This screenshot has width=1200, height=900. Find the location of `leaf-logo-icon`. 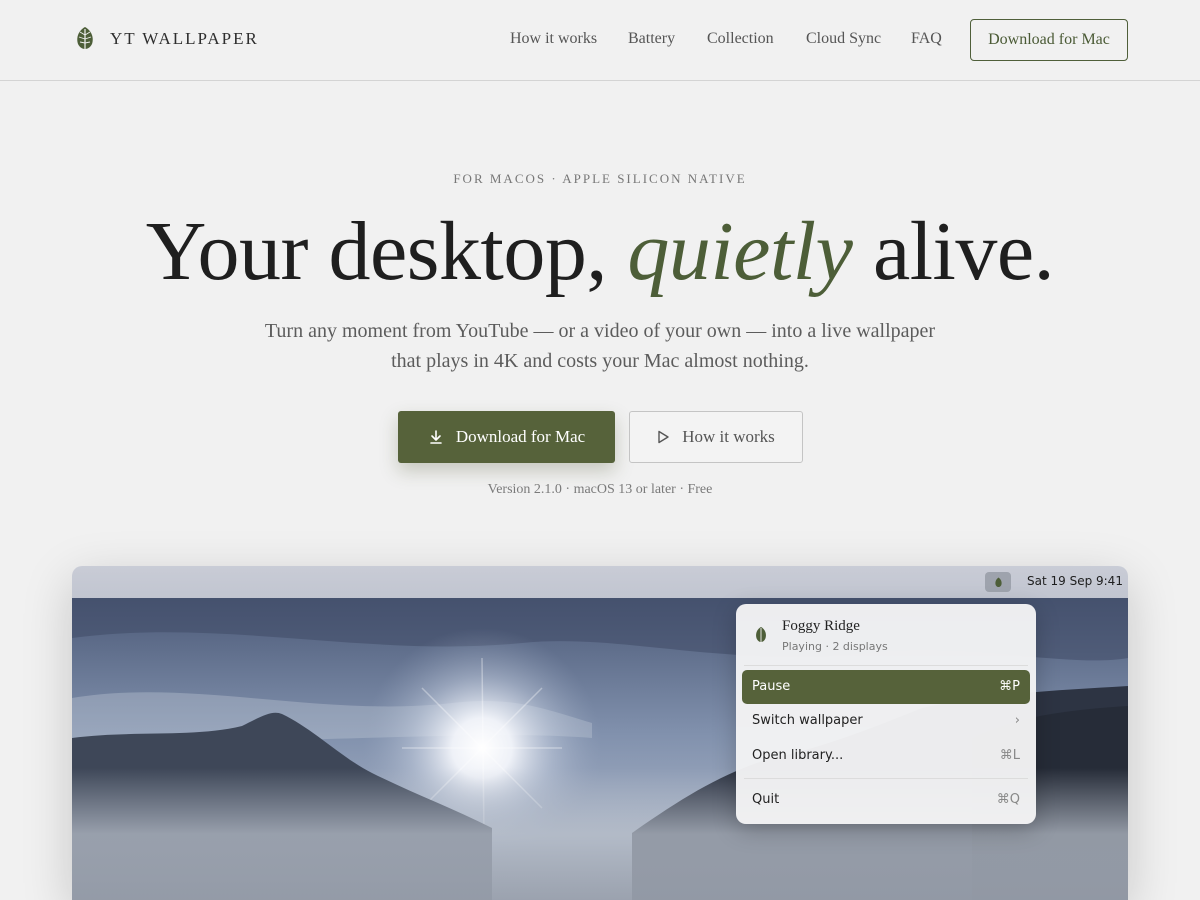

leaf-logo-icon is located at coordinates (761, 635).